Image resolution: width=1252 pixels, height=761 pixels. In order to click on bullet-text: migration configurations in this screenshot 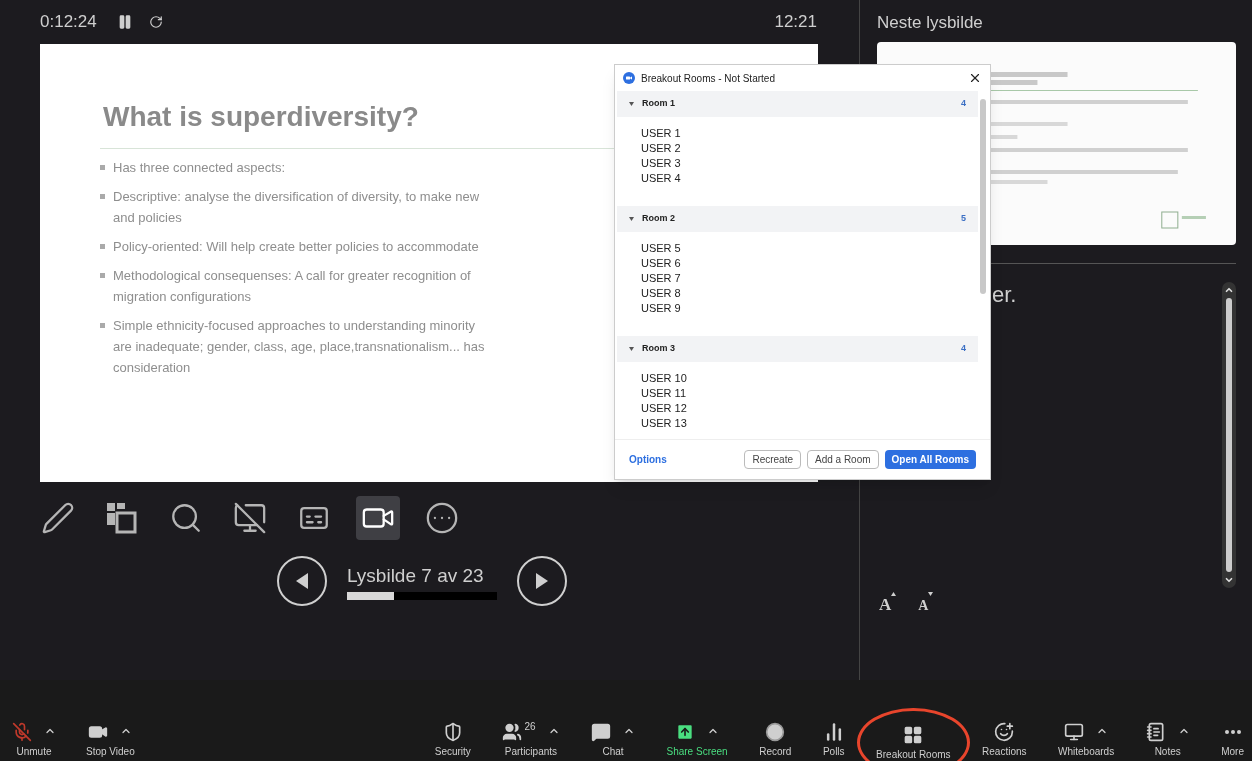, I will do `click(183, 297)`.